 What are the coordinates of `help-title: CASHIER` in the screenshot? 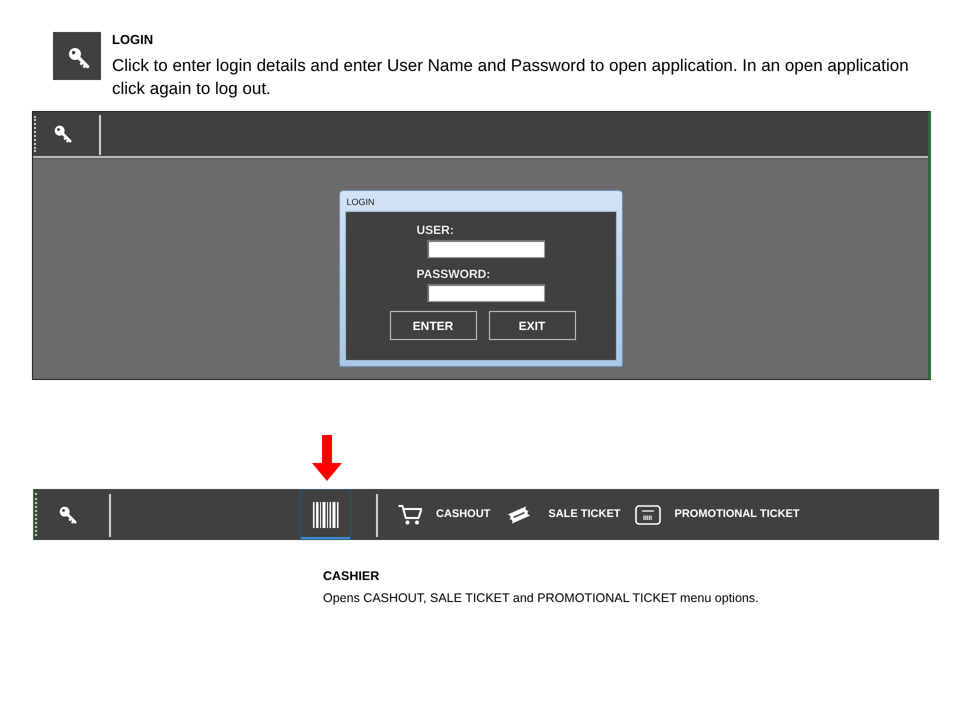 It's located at (351, 576).